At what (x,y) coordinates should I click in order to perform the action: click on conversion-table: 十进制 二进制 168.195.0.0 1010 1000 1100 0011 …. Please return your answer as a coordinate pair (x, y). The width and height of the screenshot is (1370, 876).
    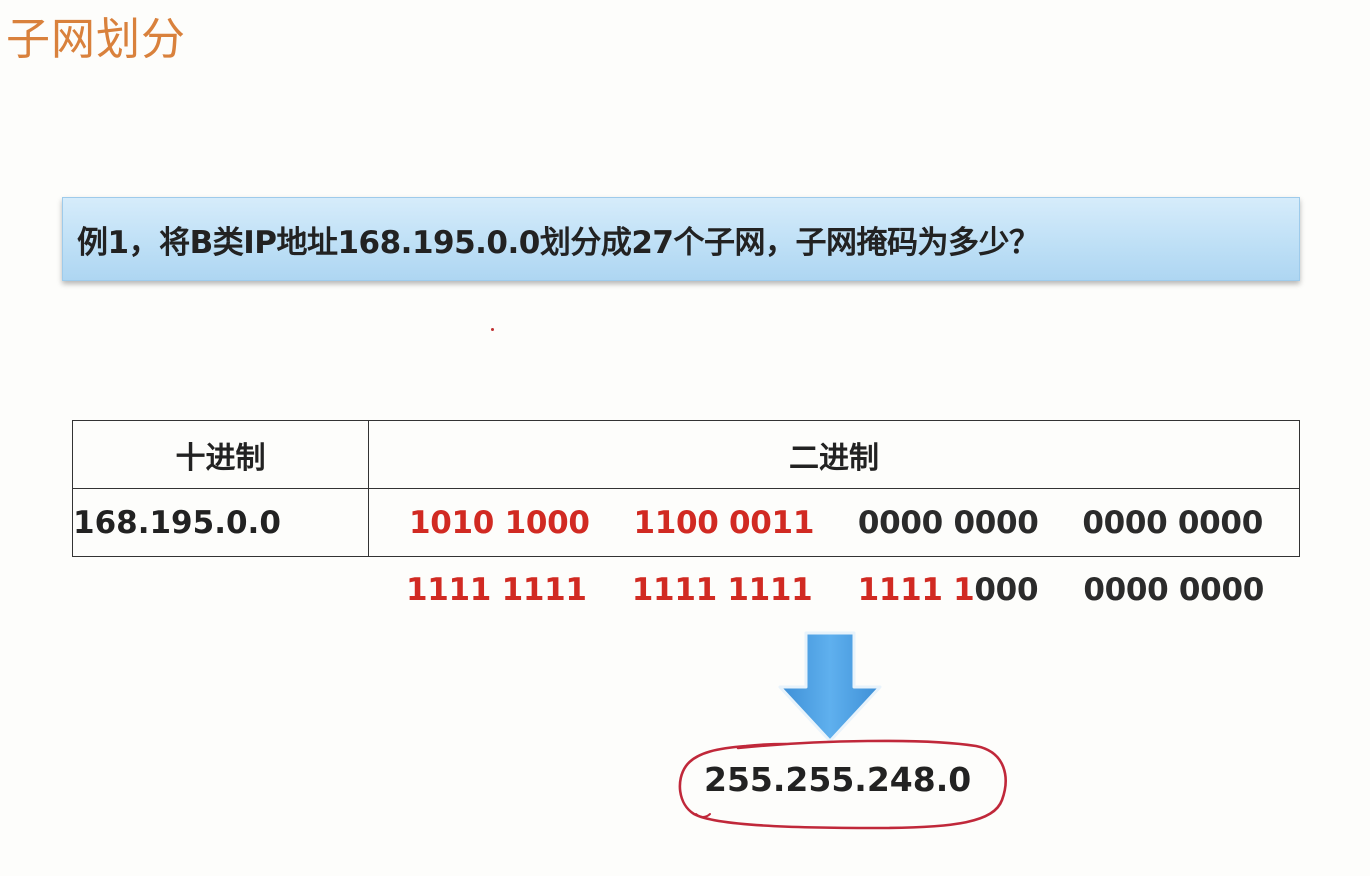
    Looking at the image, I should click on (686, 488).